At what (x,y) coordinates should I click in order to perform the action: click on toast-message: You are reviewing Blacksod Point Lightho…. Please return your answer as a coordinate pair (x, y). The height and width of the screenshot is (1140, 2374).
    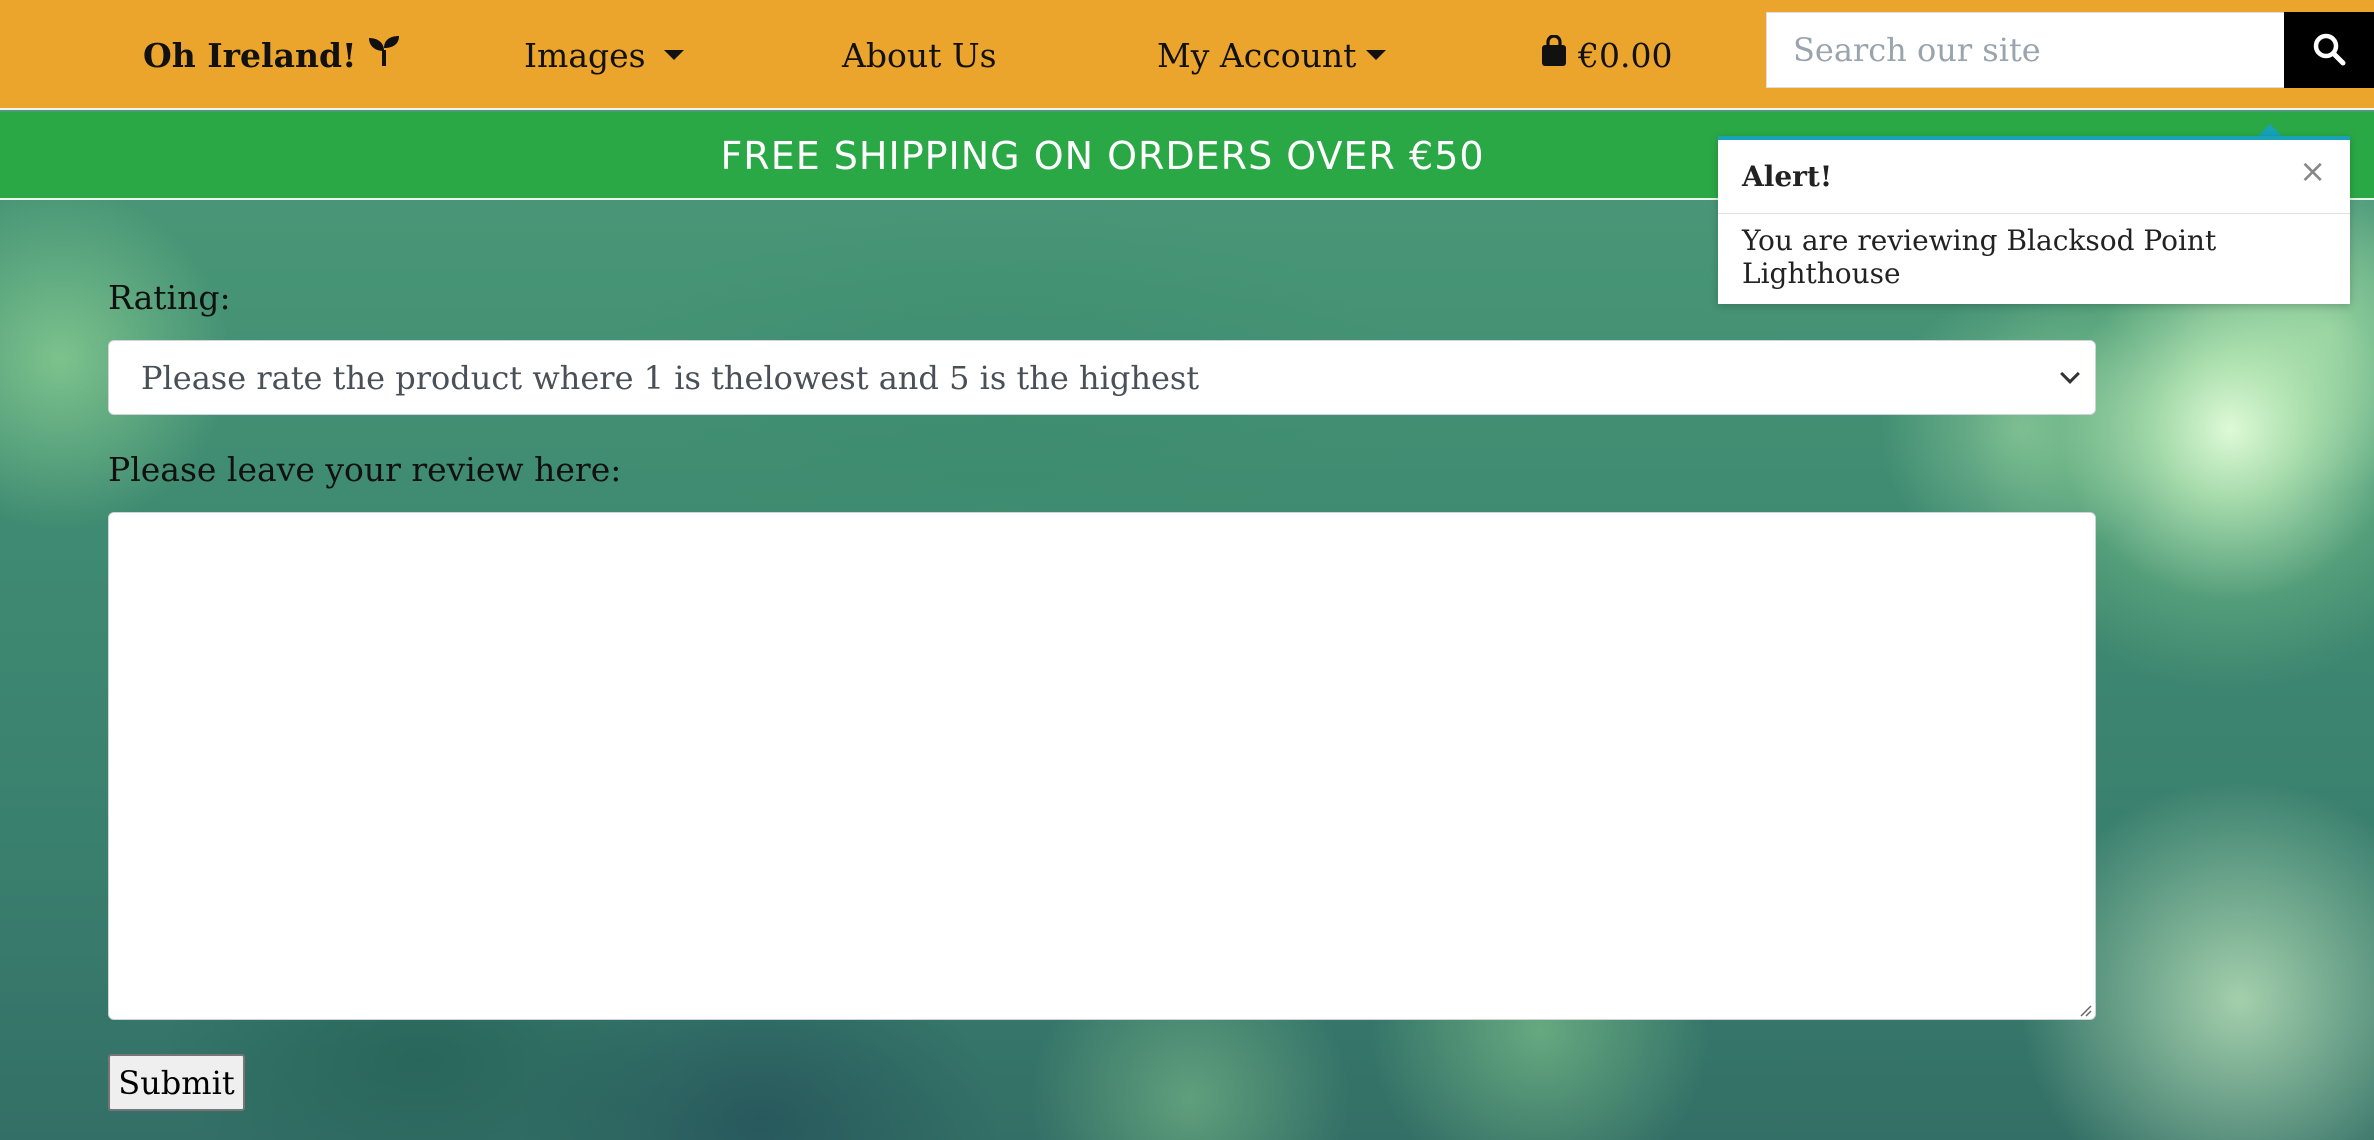
    Looking at the image, I should click on (1979, 257).